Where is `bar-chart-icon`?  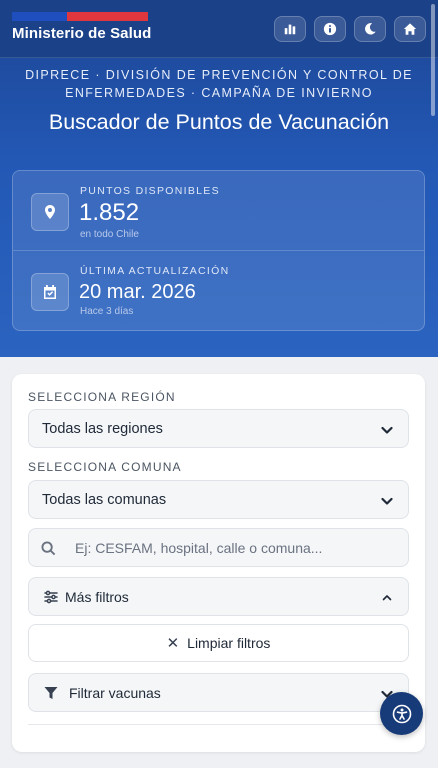 bar-chart-icon is located at coordinates (290, 29).